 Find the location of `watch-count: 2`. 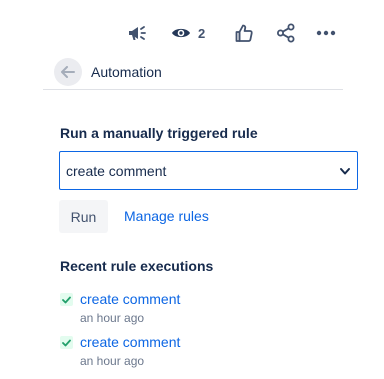

watch-count: 2 is located at coordinates (202, 33).